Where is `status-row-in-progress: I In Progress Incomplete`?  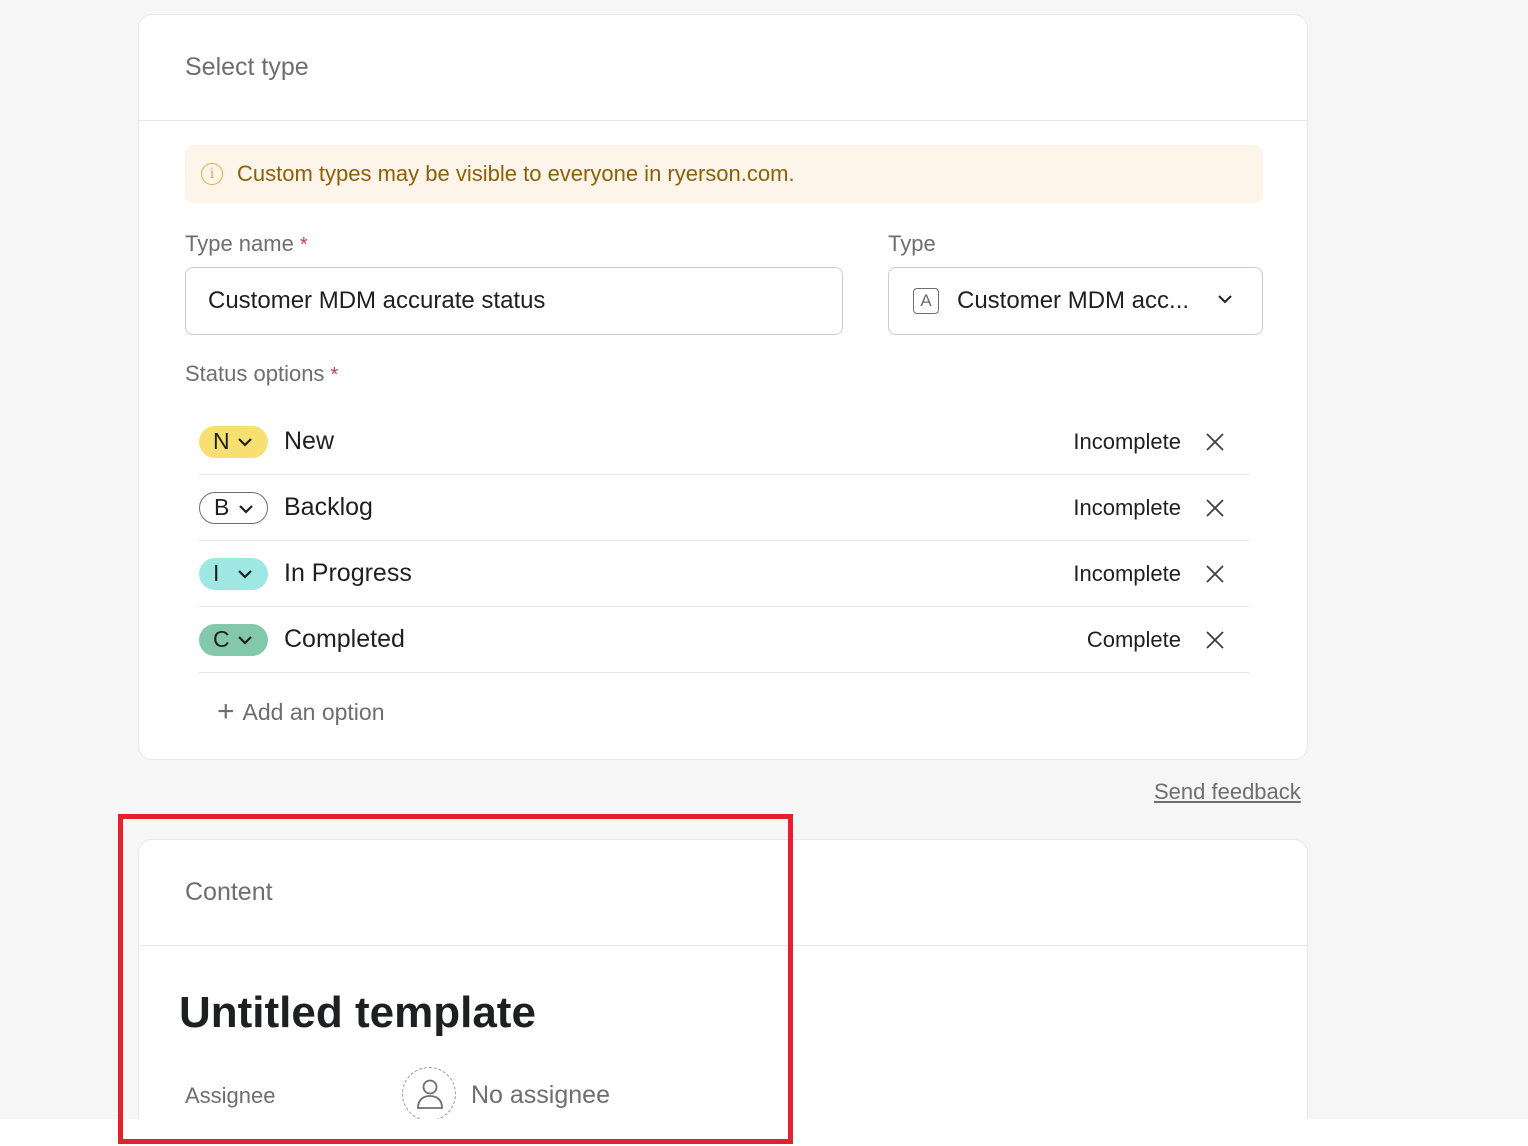 status-row-in-progress: I In Progress Incomplete is located at coordinates (724, 574).